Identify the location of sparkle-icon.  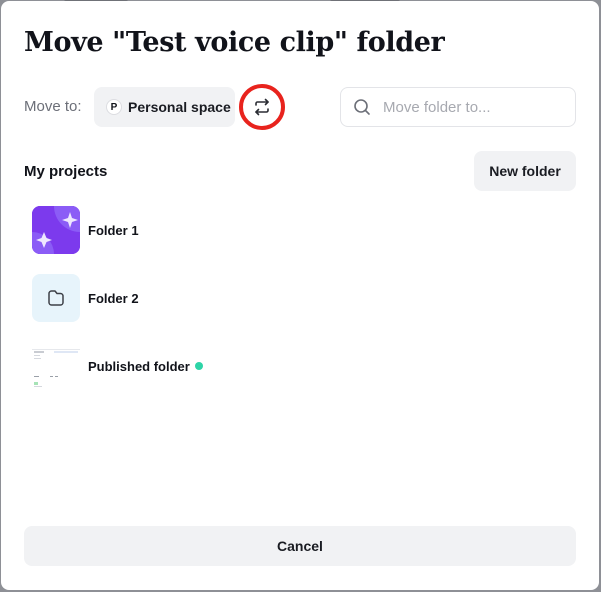
(56, 230).